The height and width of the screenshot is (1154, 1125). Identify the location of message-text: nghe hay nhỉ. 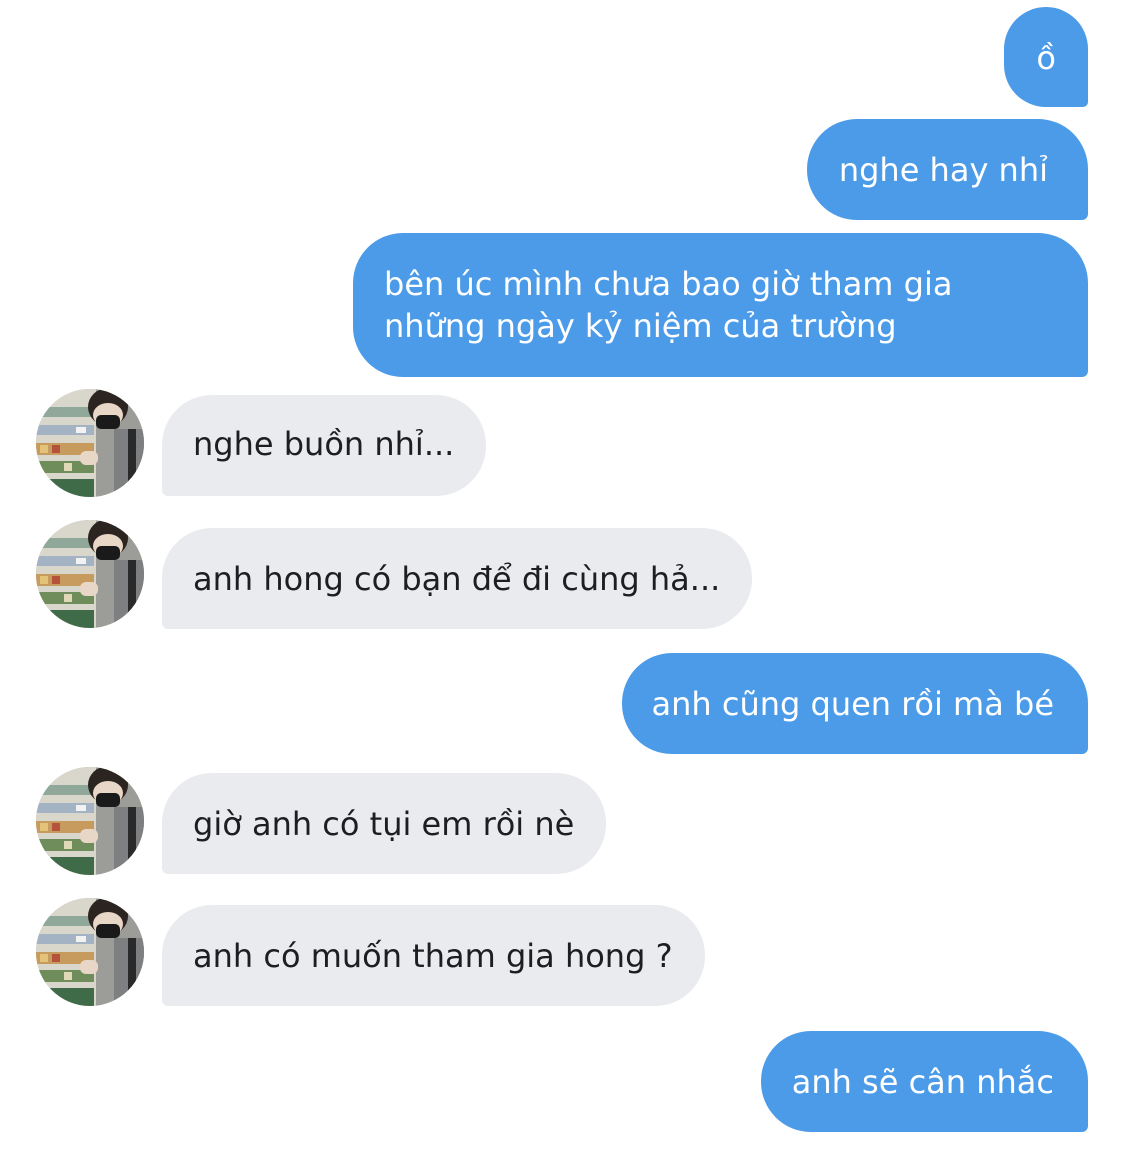
(943, 170).